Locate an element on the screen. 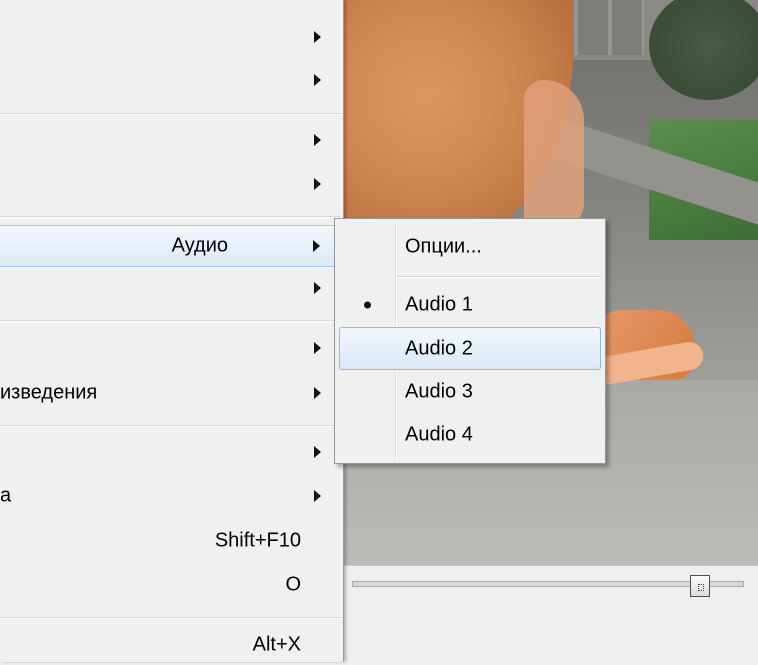 Image resolution: width=758 pixels, height=665 pixels. menu-item-label: а is located at coordinates (6, 495).